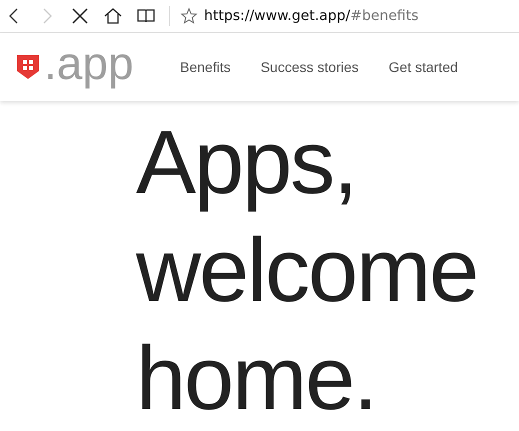 Image resolution: width=519 pixels, height=431 pixels. Describe the element at coordinates (309, 67) in the screenshot. I see `nav-link: Success stories` at that location.